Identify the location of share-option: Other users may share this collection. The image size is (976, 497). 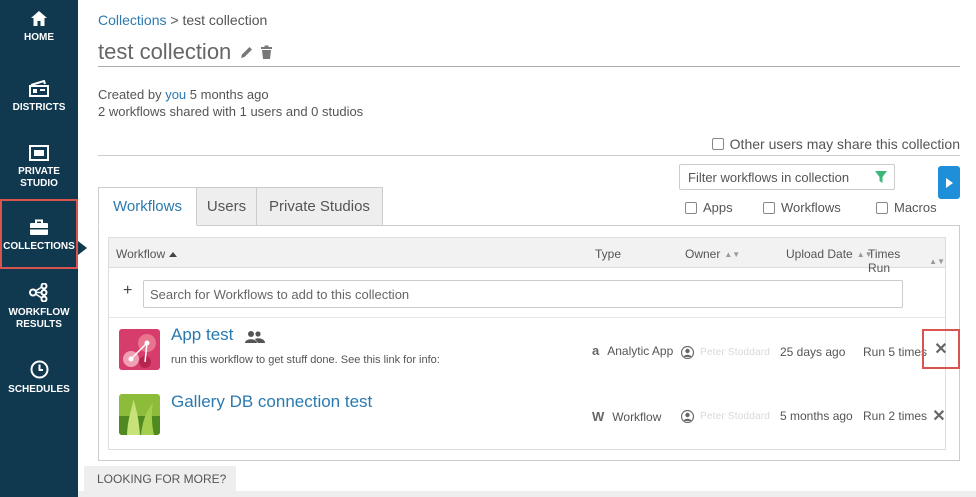
(835, 144).